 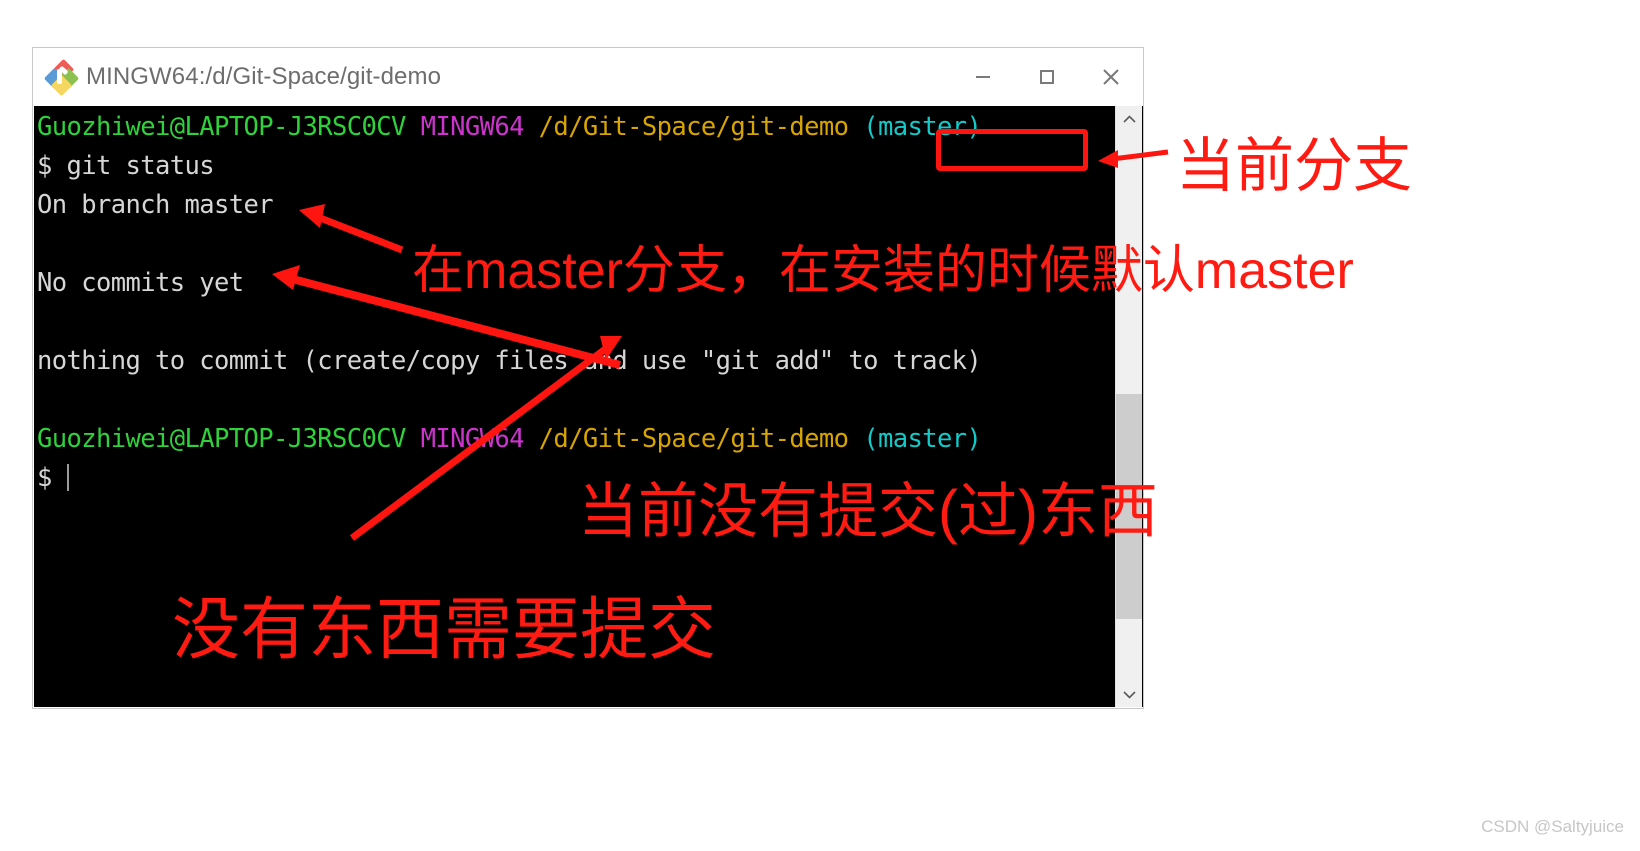 I want to click on terminal-line: On branch master, so click(x=587, y=205).